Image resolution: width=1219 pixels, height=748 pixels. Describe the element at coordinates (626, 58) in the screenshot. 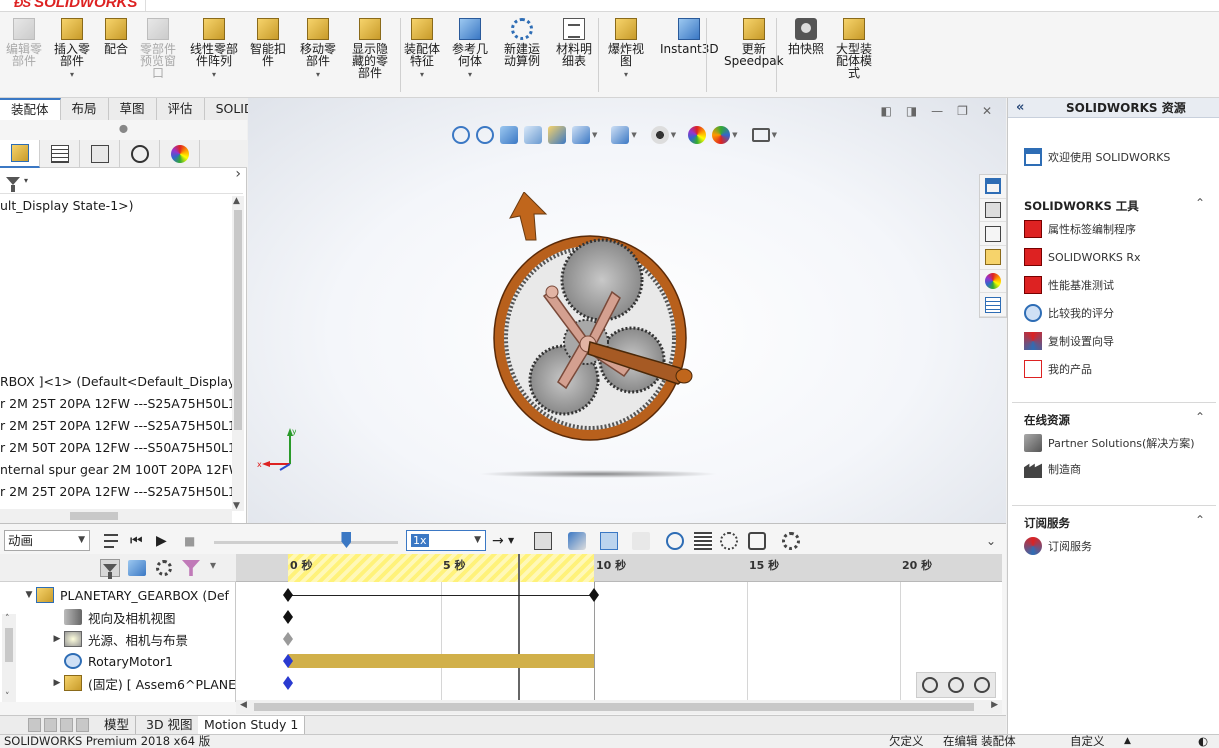

I see `ribbon-button-12: 爆炸视图 ▾` at that location.